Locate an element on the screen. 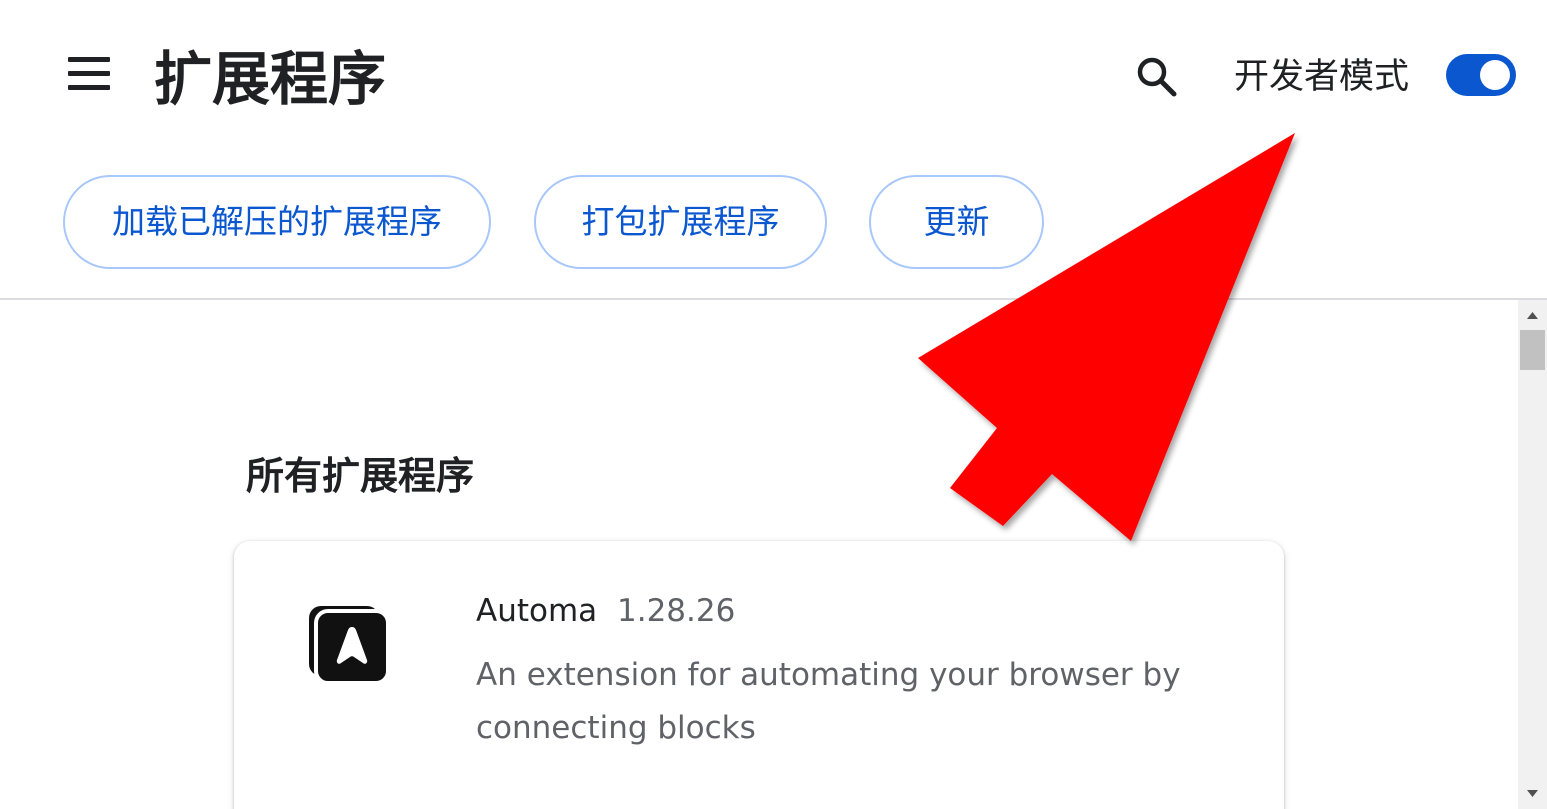  load-unpacked-button: 加载已解压的扩展程序 is located at coordinates (277, 222).